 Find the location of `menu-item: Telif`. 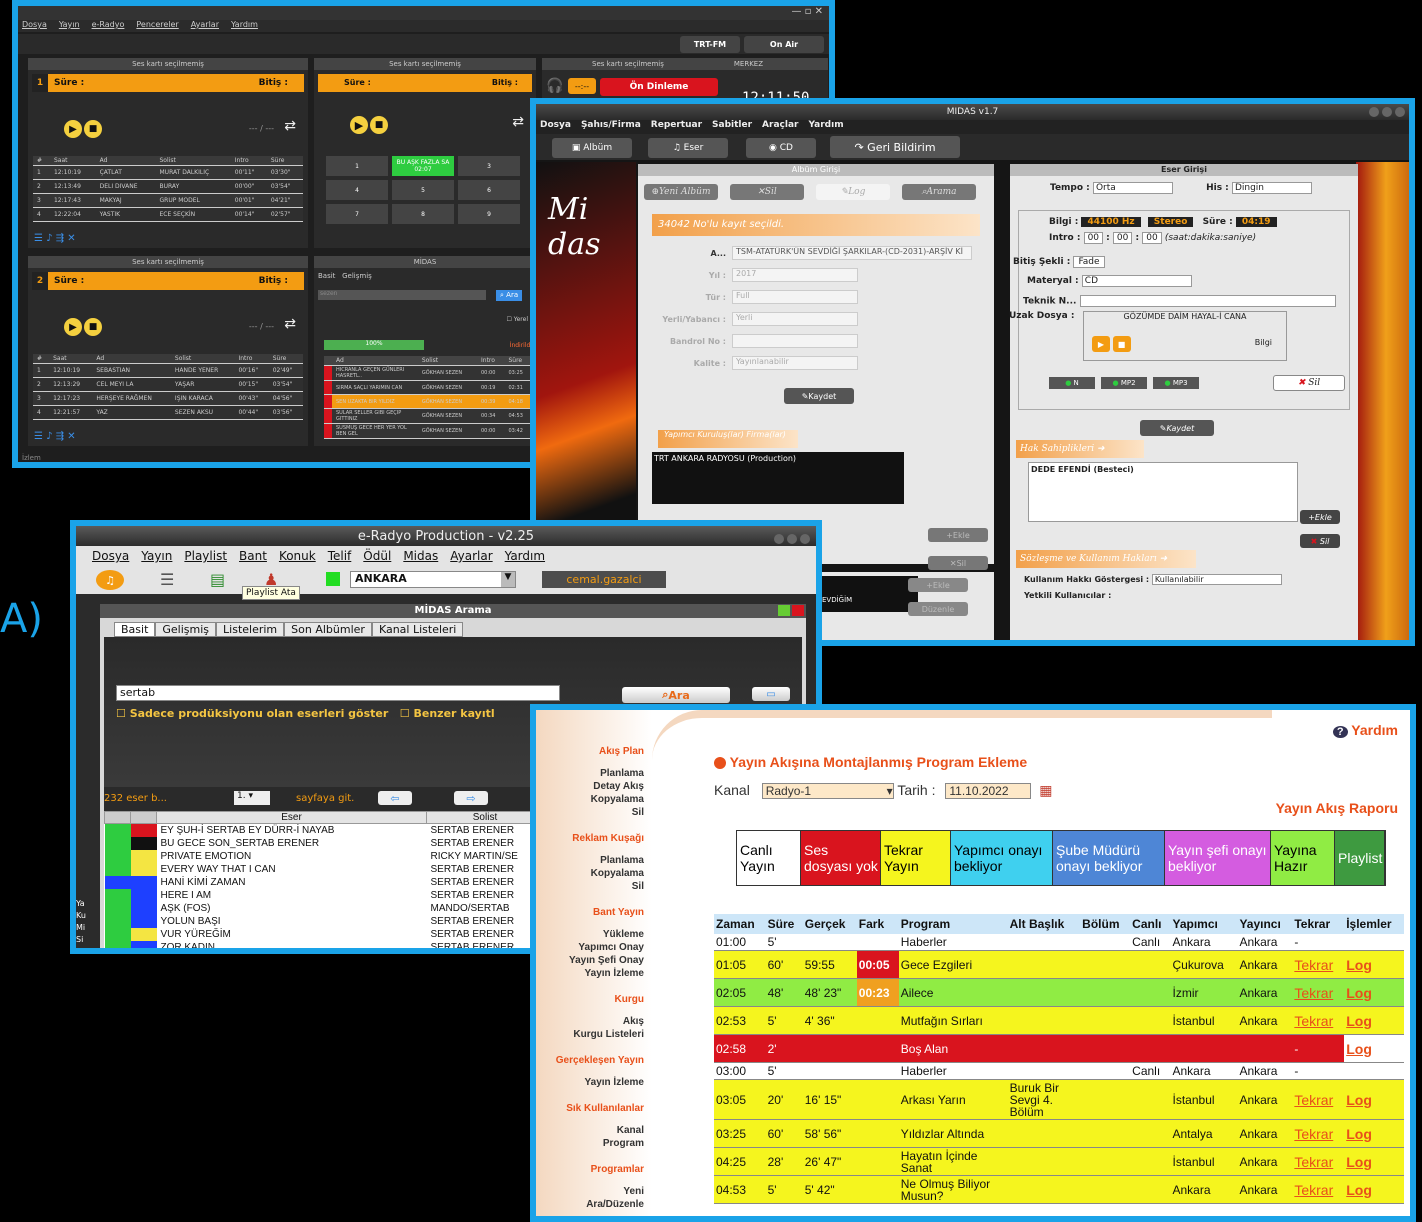

menu-item: Telif is located at coordinates (340, 556).